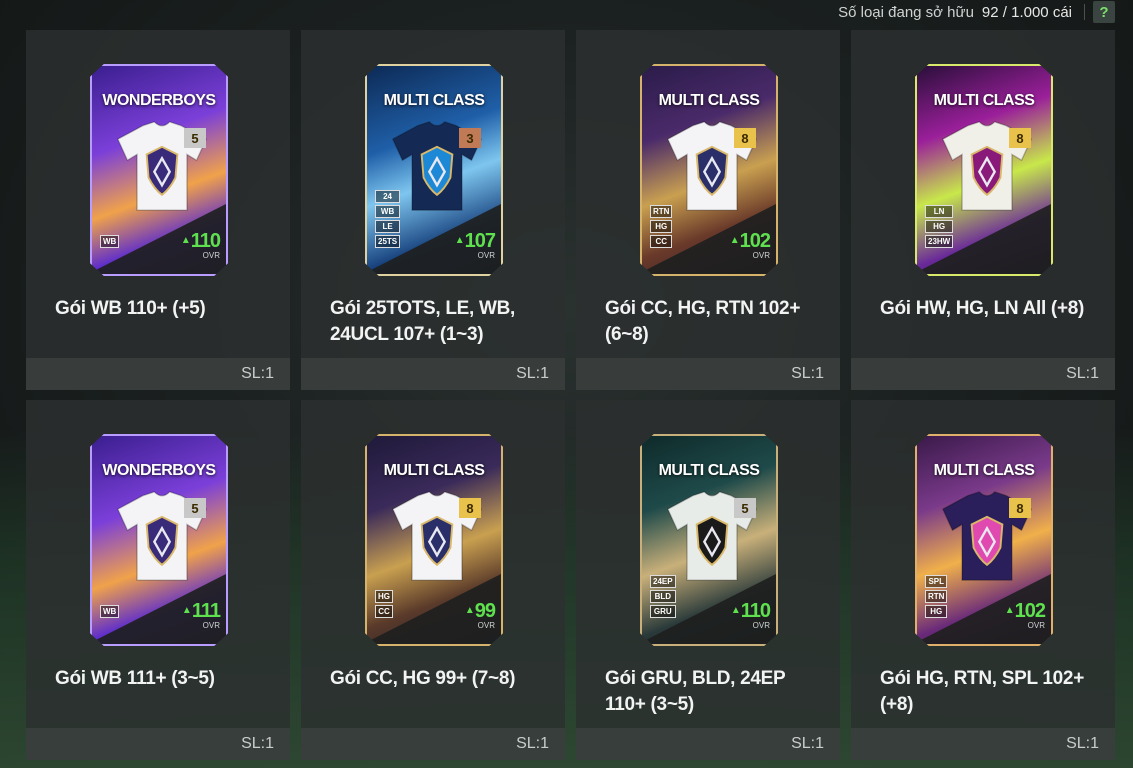 The image size is (1133, 768). I want to click on owned-counter-bar: Số loại đang sở hữu 92 / 1.000 cái ?, so click(985, 12).